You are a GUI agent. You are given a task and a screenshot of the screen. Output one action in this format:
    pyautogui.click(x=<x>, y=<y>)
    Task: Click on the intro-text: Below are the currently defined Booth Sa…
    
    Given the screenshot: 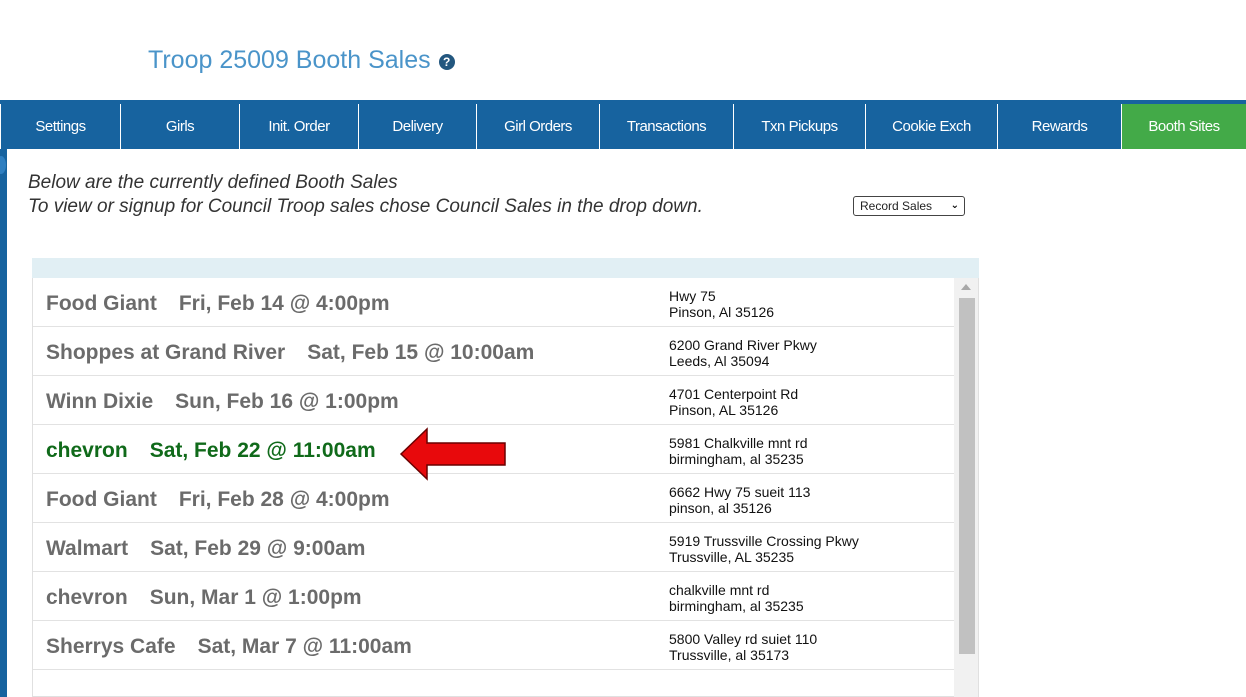 What is the action you would take?
    pyautogui.click(x=368, y=195)
    